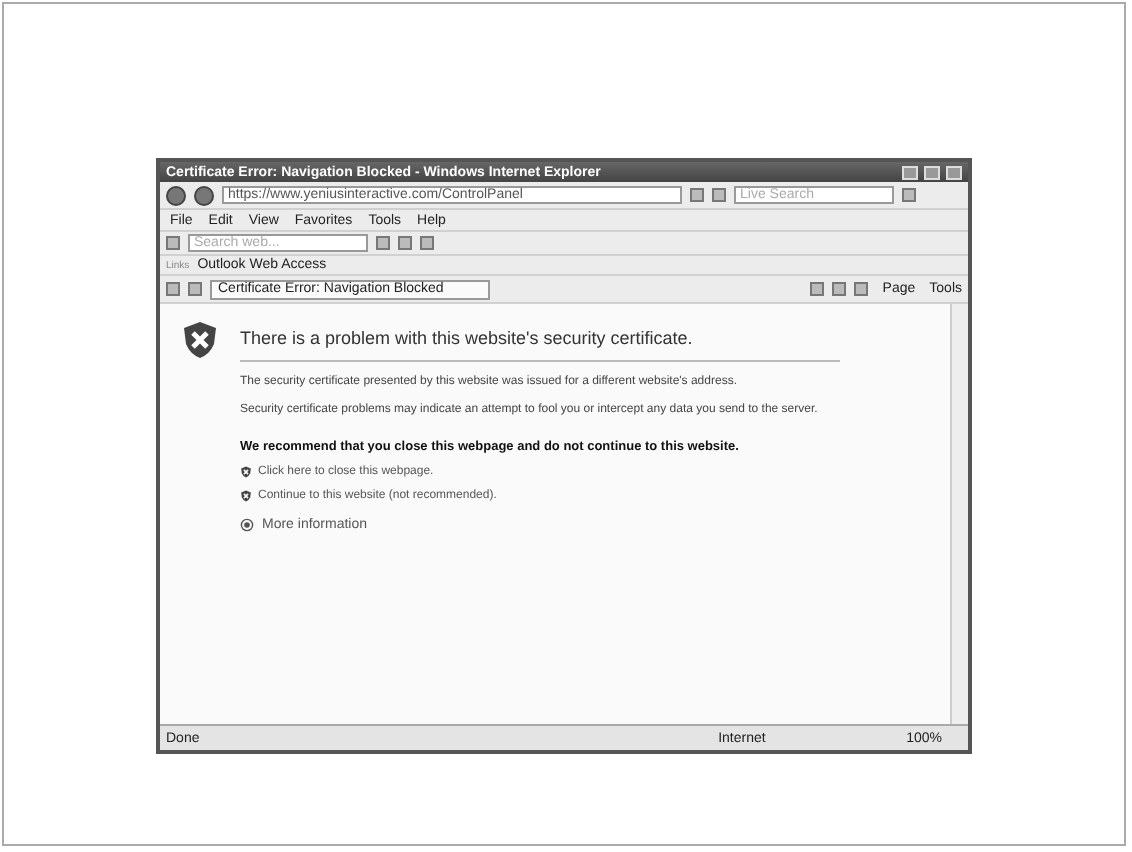 This screenshot has width=1132, height=852. Describe the element at coordinates (176, 195) in the screenshot. I see `back-button` at that location.